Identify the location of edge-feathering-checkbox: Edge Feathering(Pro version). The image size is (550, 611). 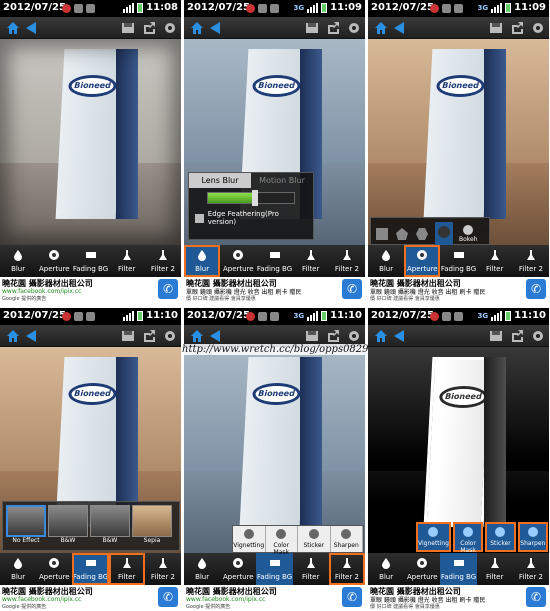
(251, 218).